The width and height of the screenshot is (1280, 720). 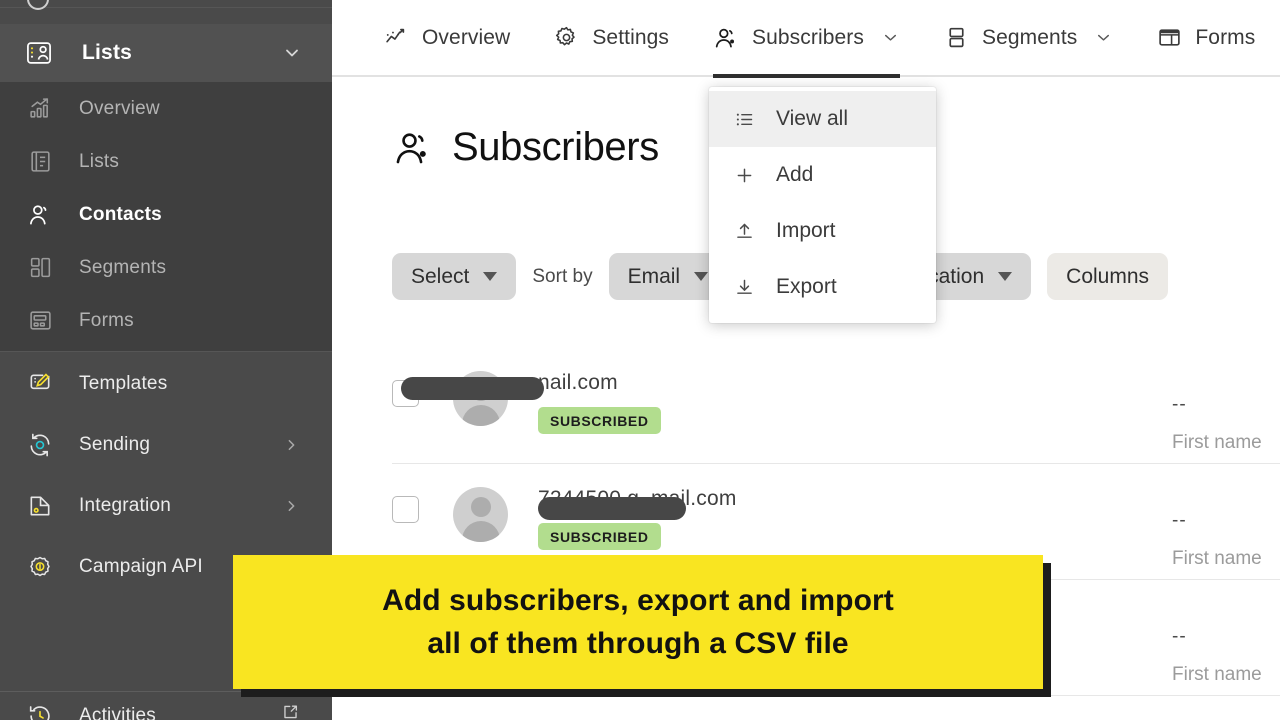 I want to click on sidebar-submenu: Overview Lists Contacts Segments Forms, so click(x=166, y=217).